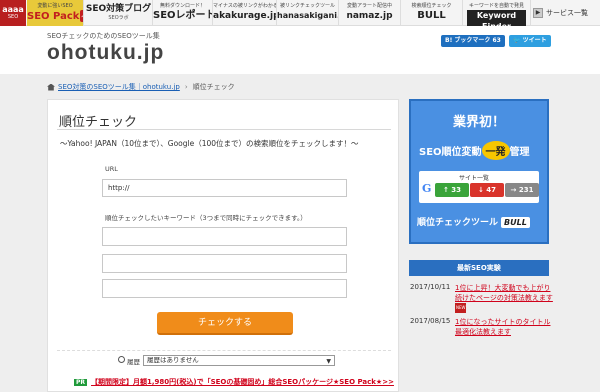 This screenshot has width=600, height=392. Describe the element at coordinates (504, 298) in the screenshot. I see `news-link: 1位に上昇！大変動でも上がり続けたページの対策法教えます NEW` at that location.